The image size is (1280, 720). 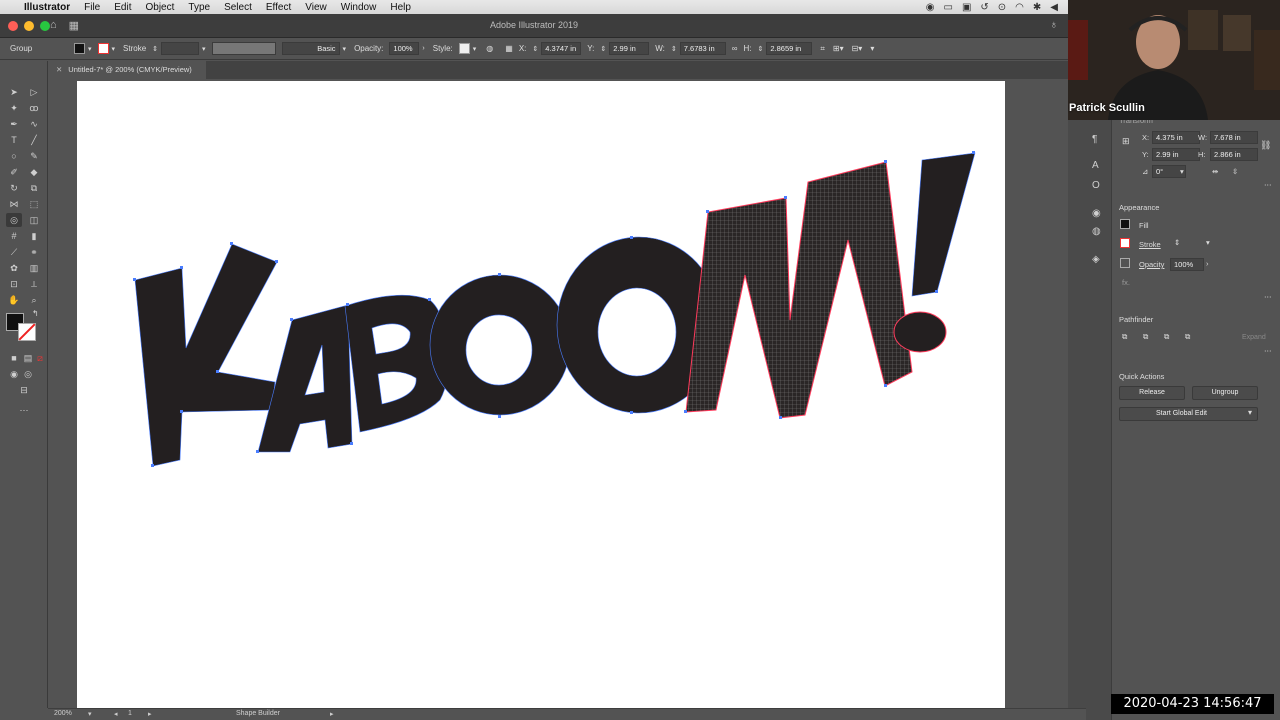 What do you see at coordinates (34, 236) in the screenshot?
I see `gradient-tool-icon: ▮` at bounding box center [34, 236].